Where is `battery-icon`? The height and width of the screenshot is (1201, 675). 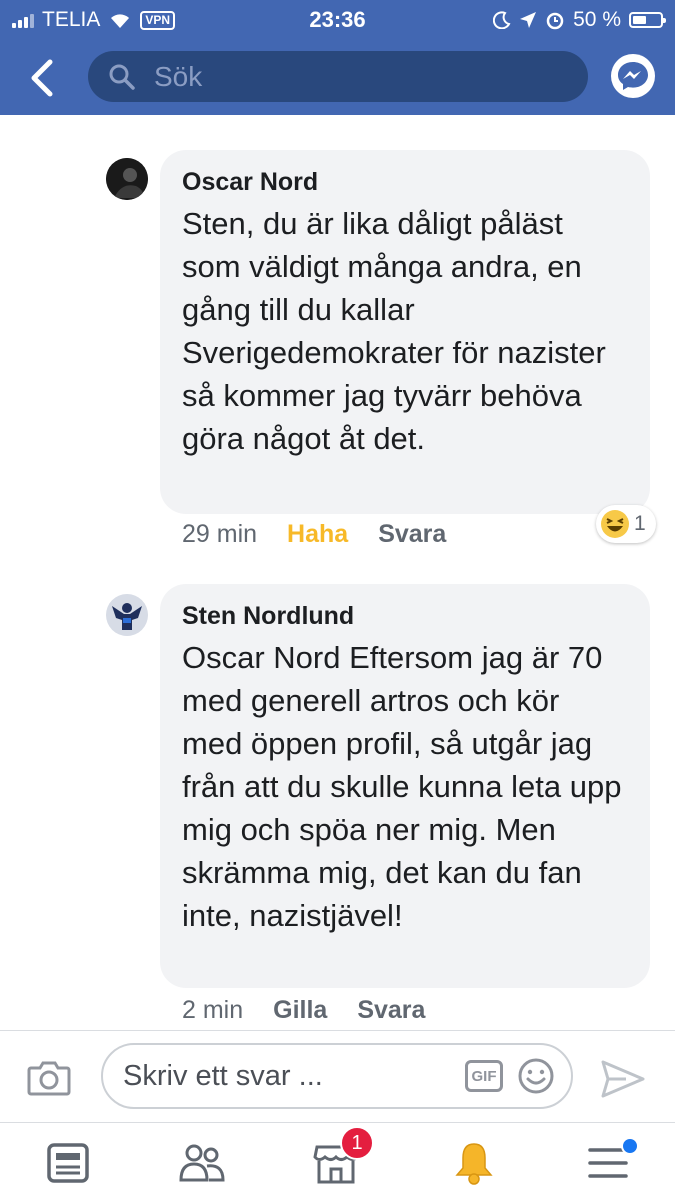 battery-icon is located at coordinates (647, 20).